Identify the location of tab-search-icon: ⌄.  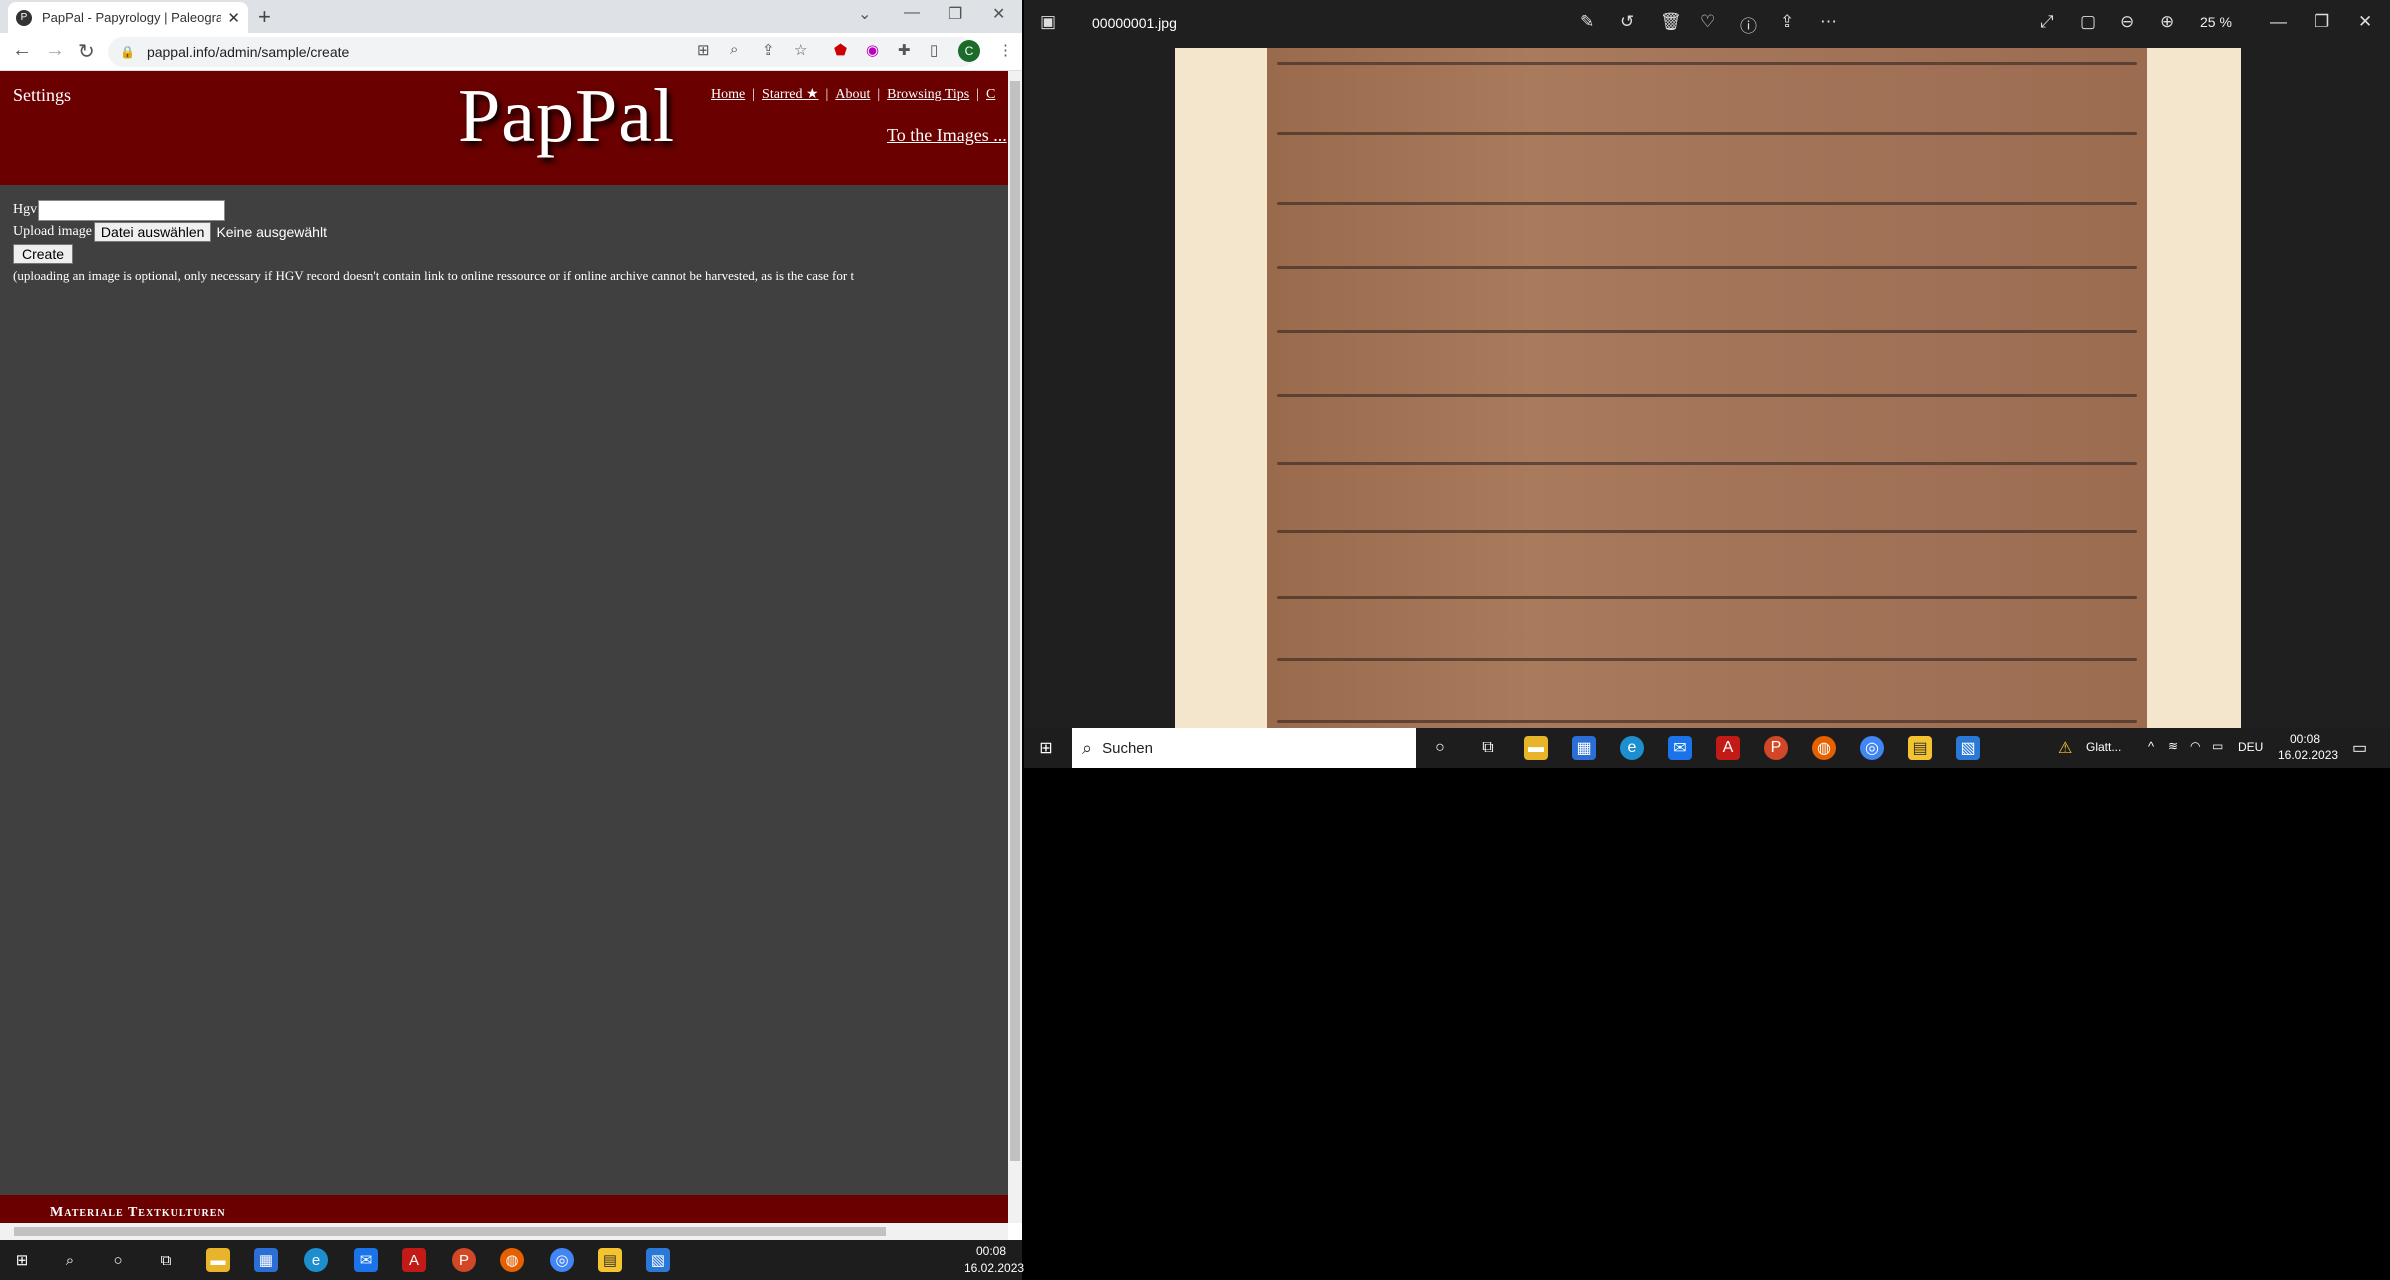
(864, 14).